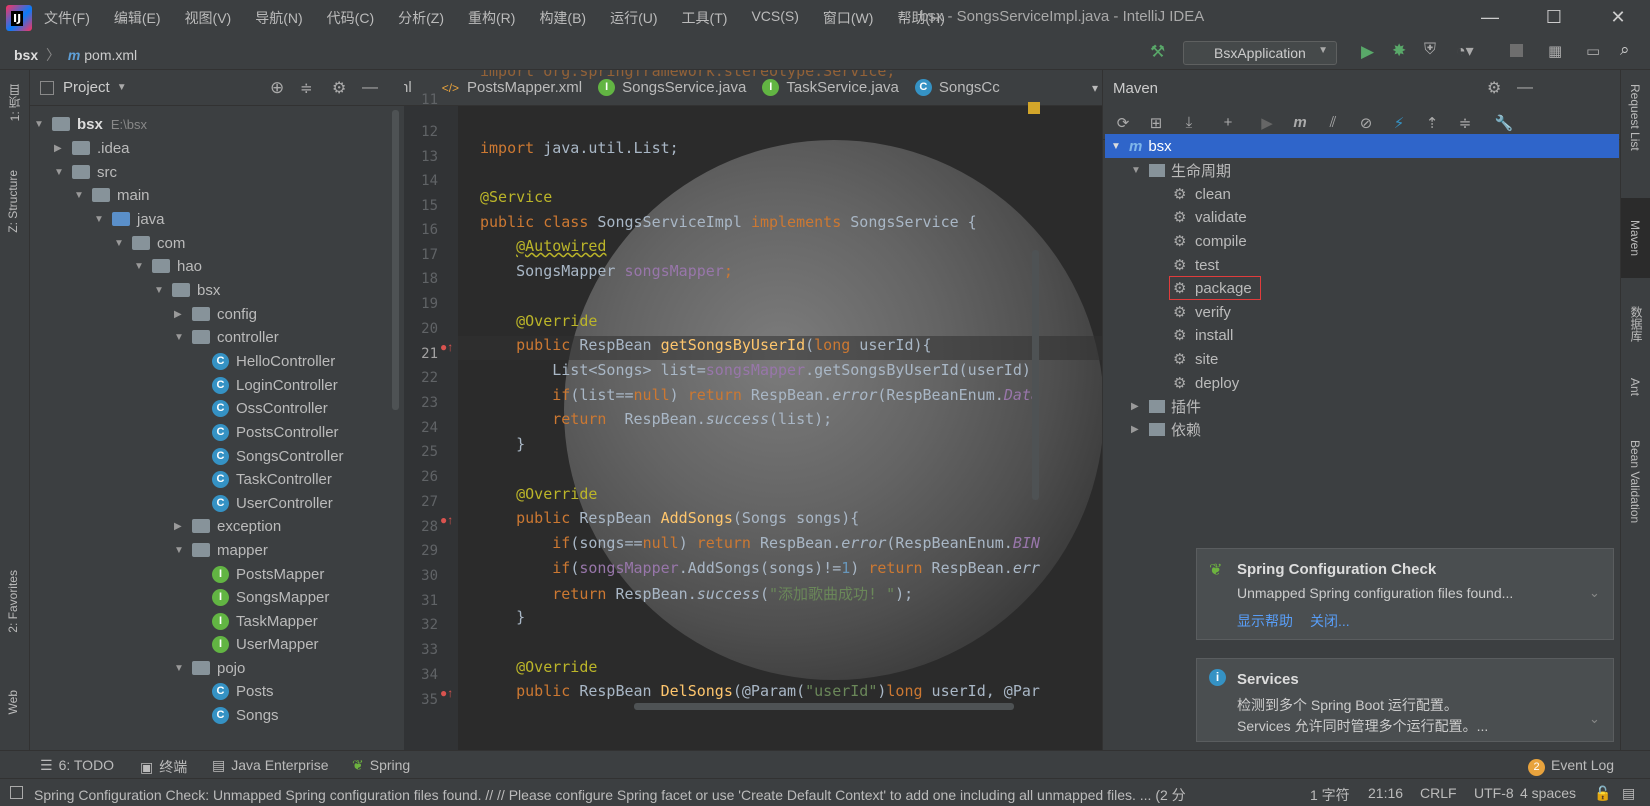 This screenshot has height=806, width=1650. I want to click on maven-phase-site: ⚙ site, so click(1195, 359).